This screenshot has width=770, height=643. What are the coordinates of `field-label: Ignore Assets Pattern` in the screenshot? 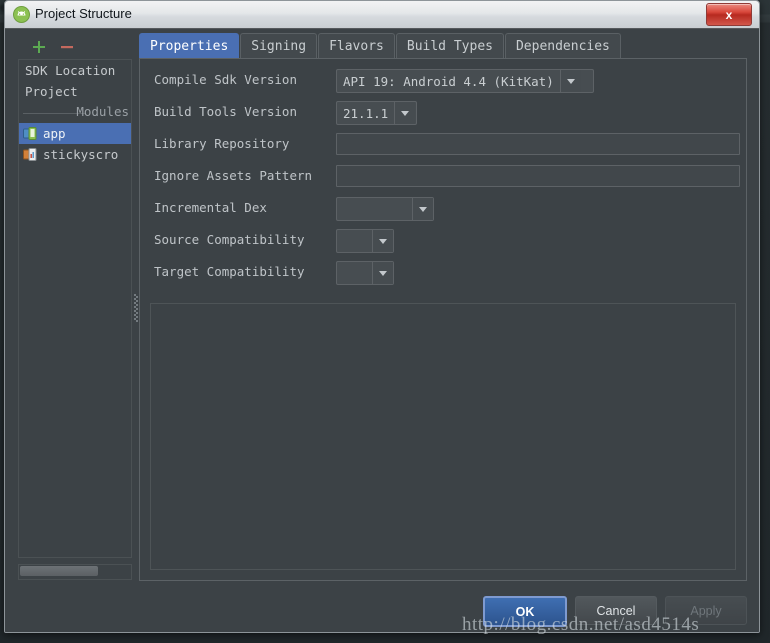 It's located at (233, 175).